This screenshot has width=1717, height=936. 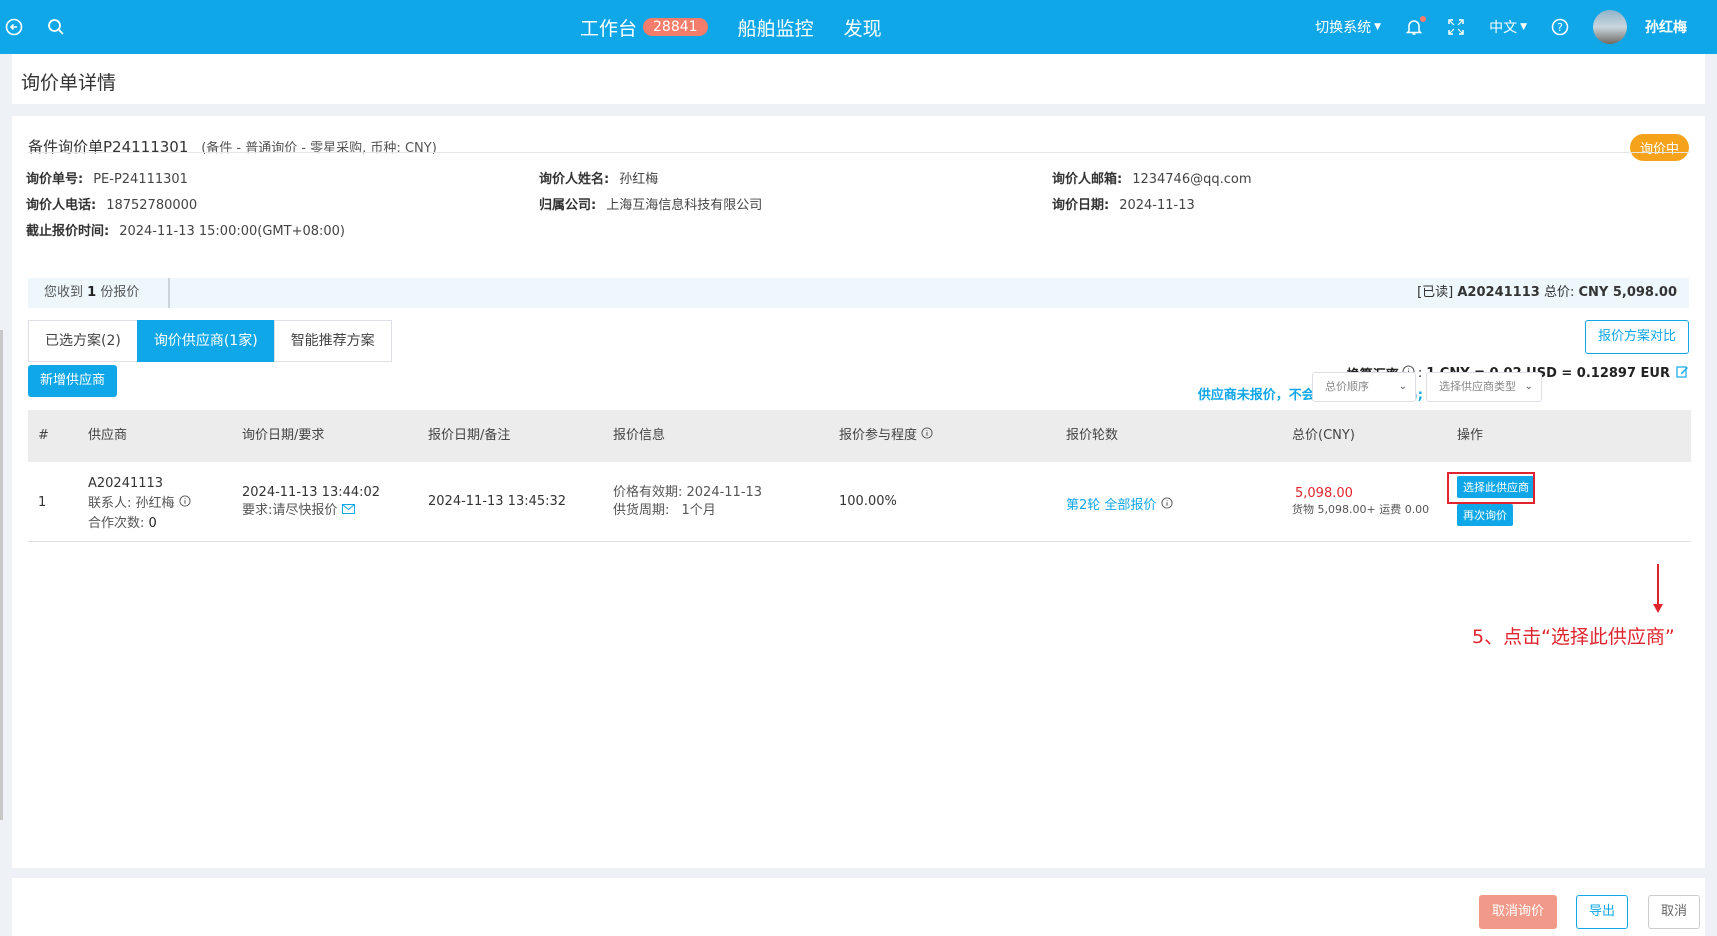 What do you see at coordinates (1111, 505) in the screenshot?
I see `quote-rounds-link: 第2轮 全部报价` at bounding box center [1111, 505].